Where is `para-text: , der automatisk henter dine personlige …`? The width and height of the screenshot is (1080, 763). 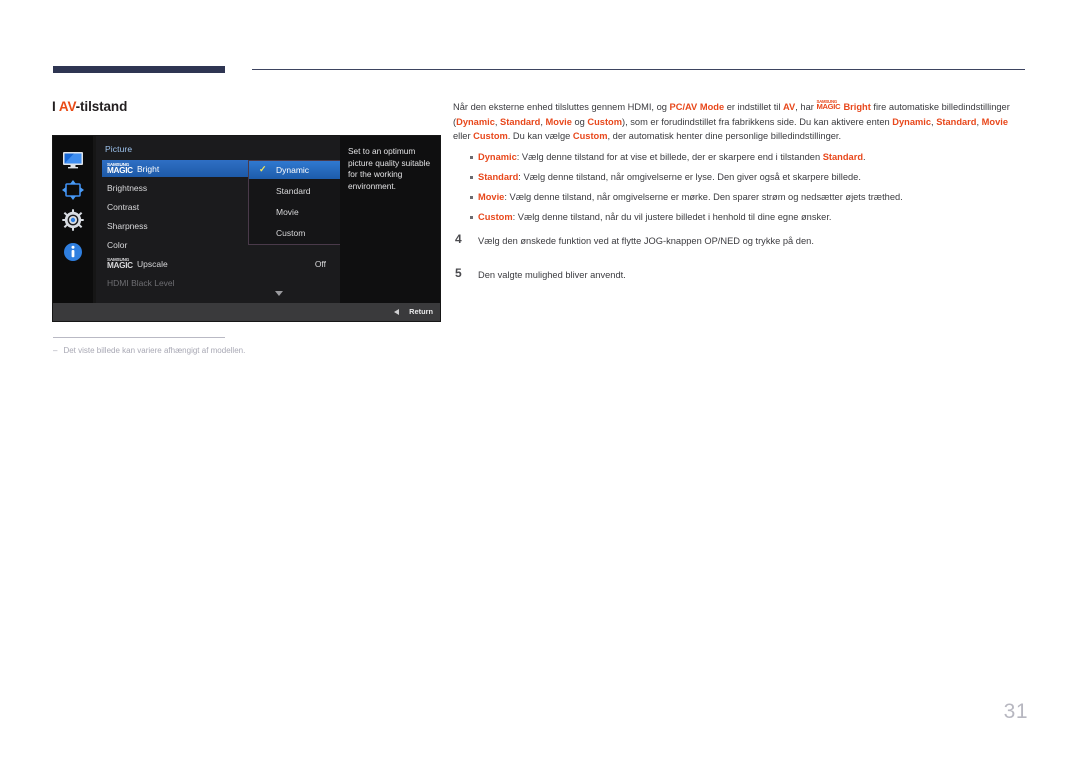 para-text: , der automatisk henter dine personlige … is located at coordinates (724, 136).